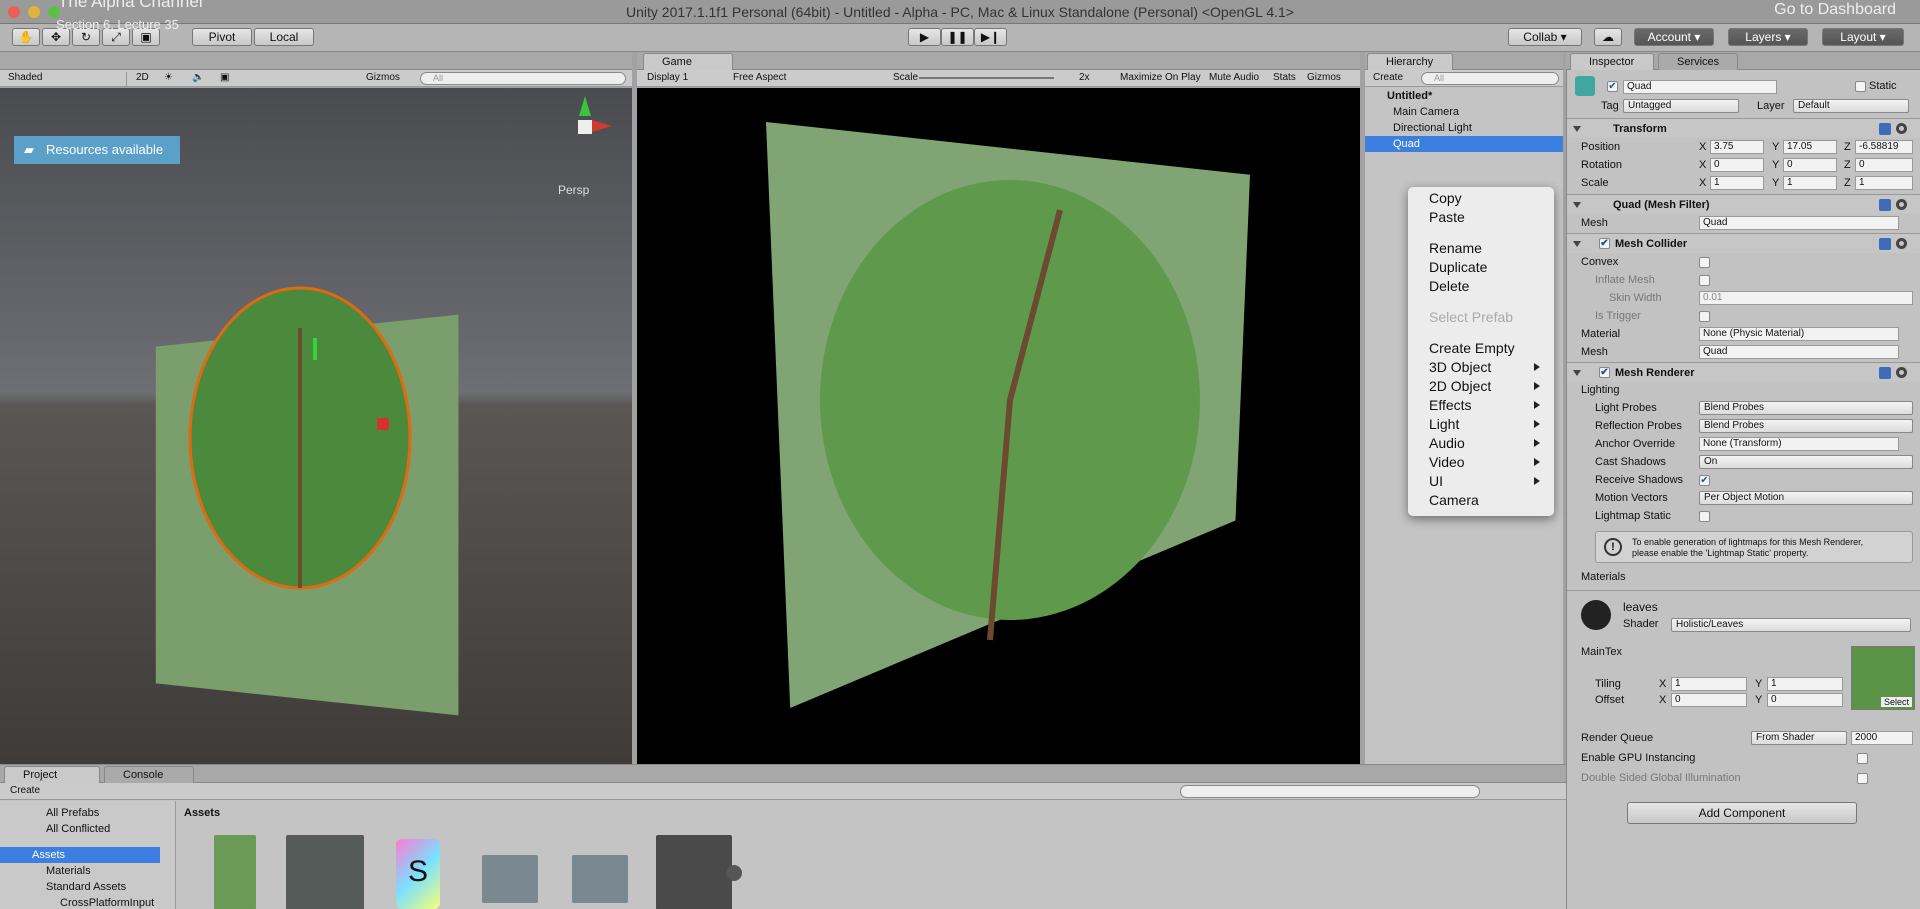 Image resolution: width=1920 pixels, height=909 pixels. I want to click on transform-header: Transform, so click(1743, 128).